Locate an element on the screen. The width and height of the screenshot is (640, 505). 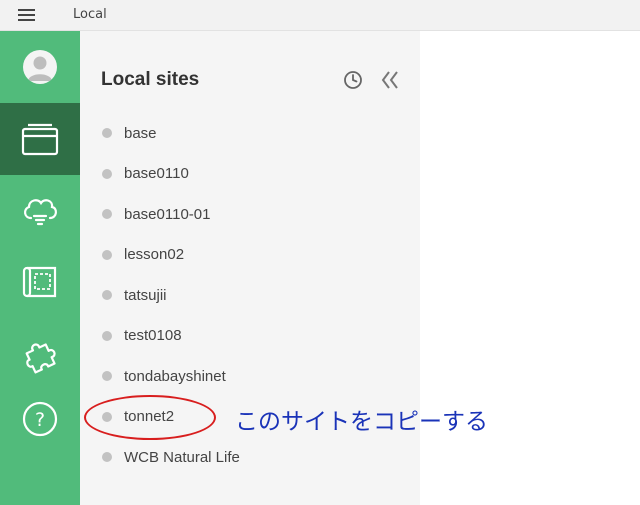
sidebar-rail: ? is located at coordinates (40, 268).